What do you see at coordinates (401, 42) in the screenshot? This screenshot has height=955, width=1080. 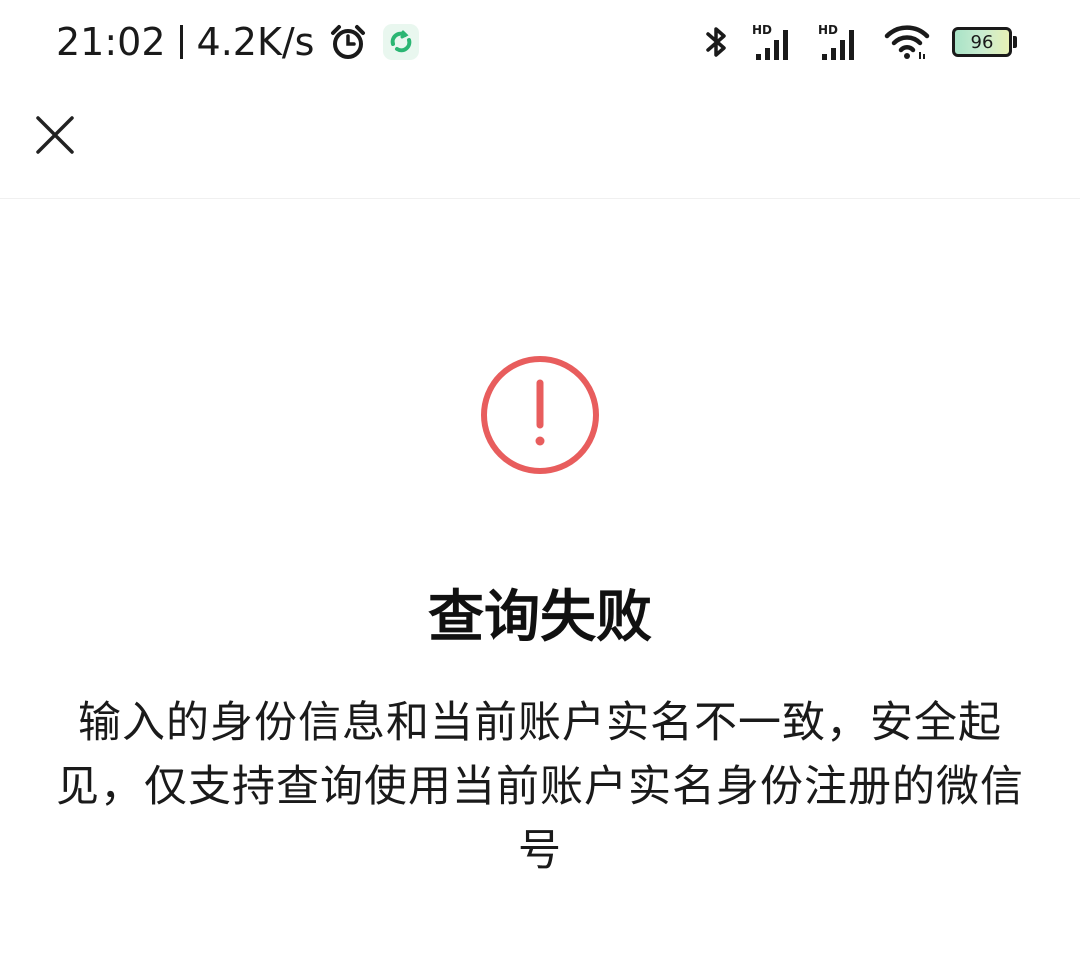 I see `app-notification-icon` at bounding box center [401, 42].